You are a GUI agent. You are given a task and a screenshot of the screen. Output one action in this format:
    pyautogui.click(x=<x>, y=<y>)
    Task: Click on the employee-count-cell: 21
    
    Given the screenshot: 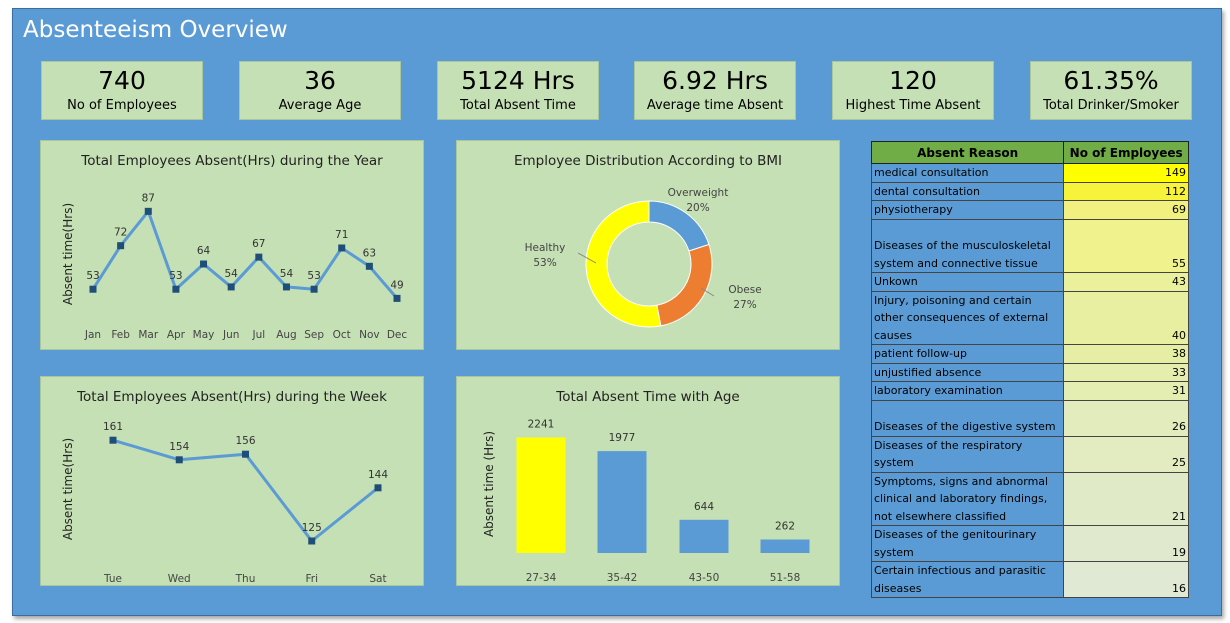 What is the action you would take?
    pyautogui.click(x=1126, y=498)
    